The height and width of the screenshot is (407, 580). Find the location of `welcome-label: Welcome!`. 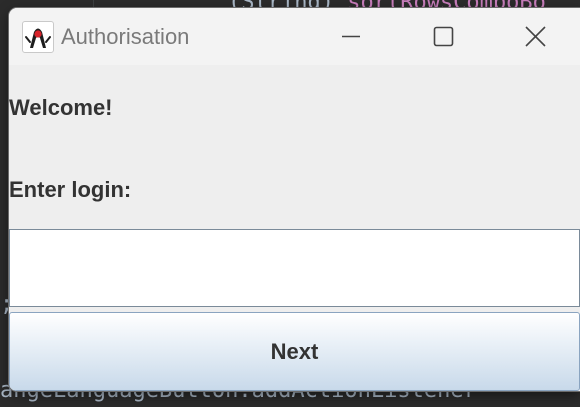

welcome-label: Welcome! is located at coordinates (61, 107).